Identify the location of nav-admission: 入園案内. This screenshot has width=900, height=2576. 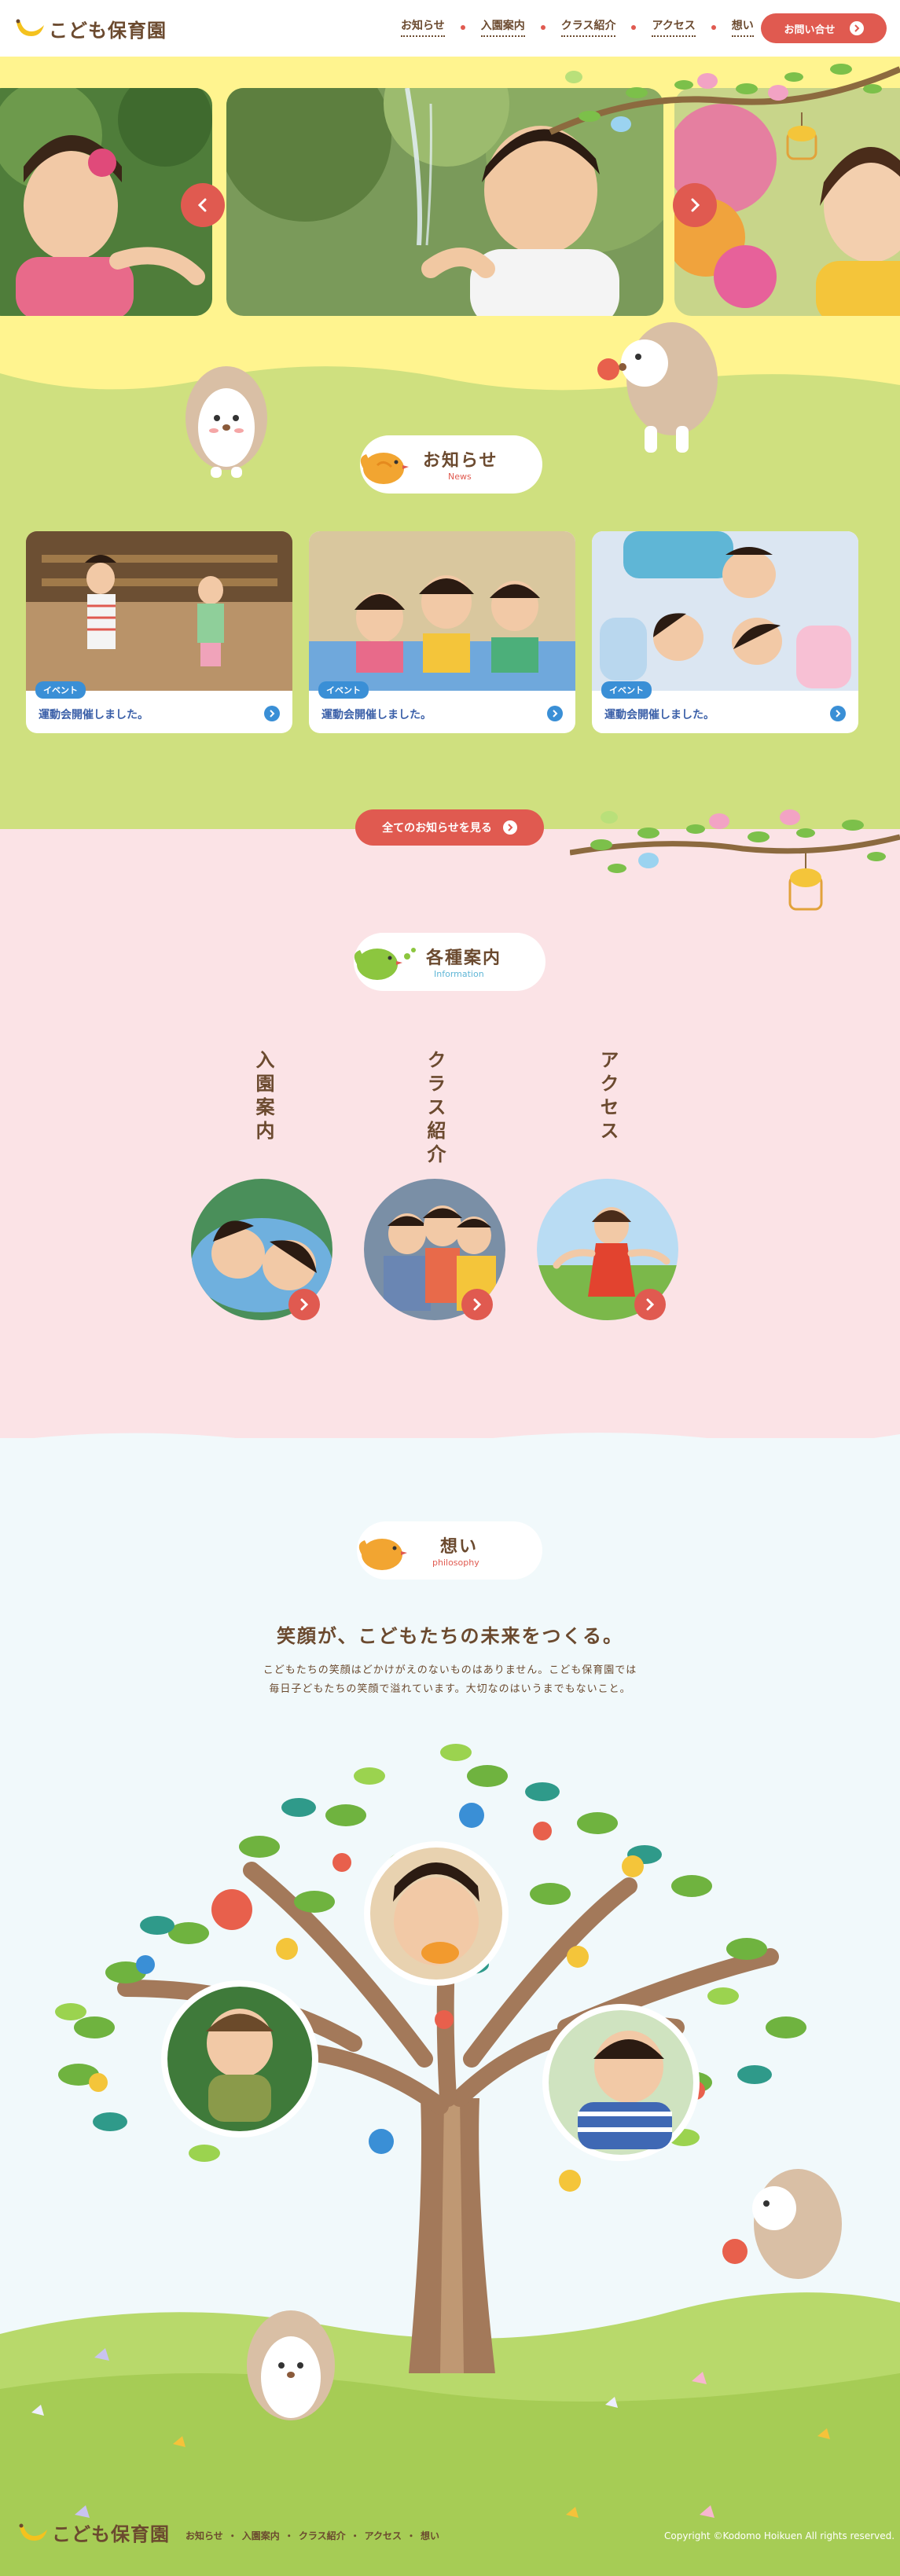
(502, 27).